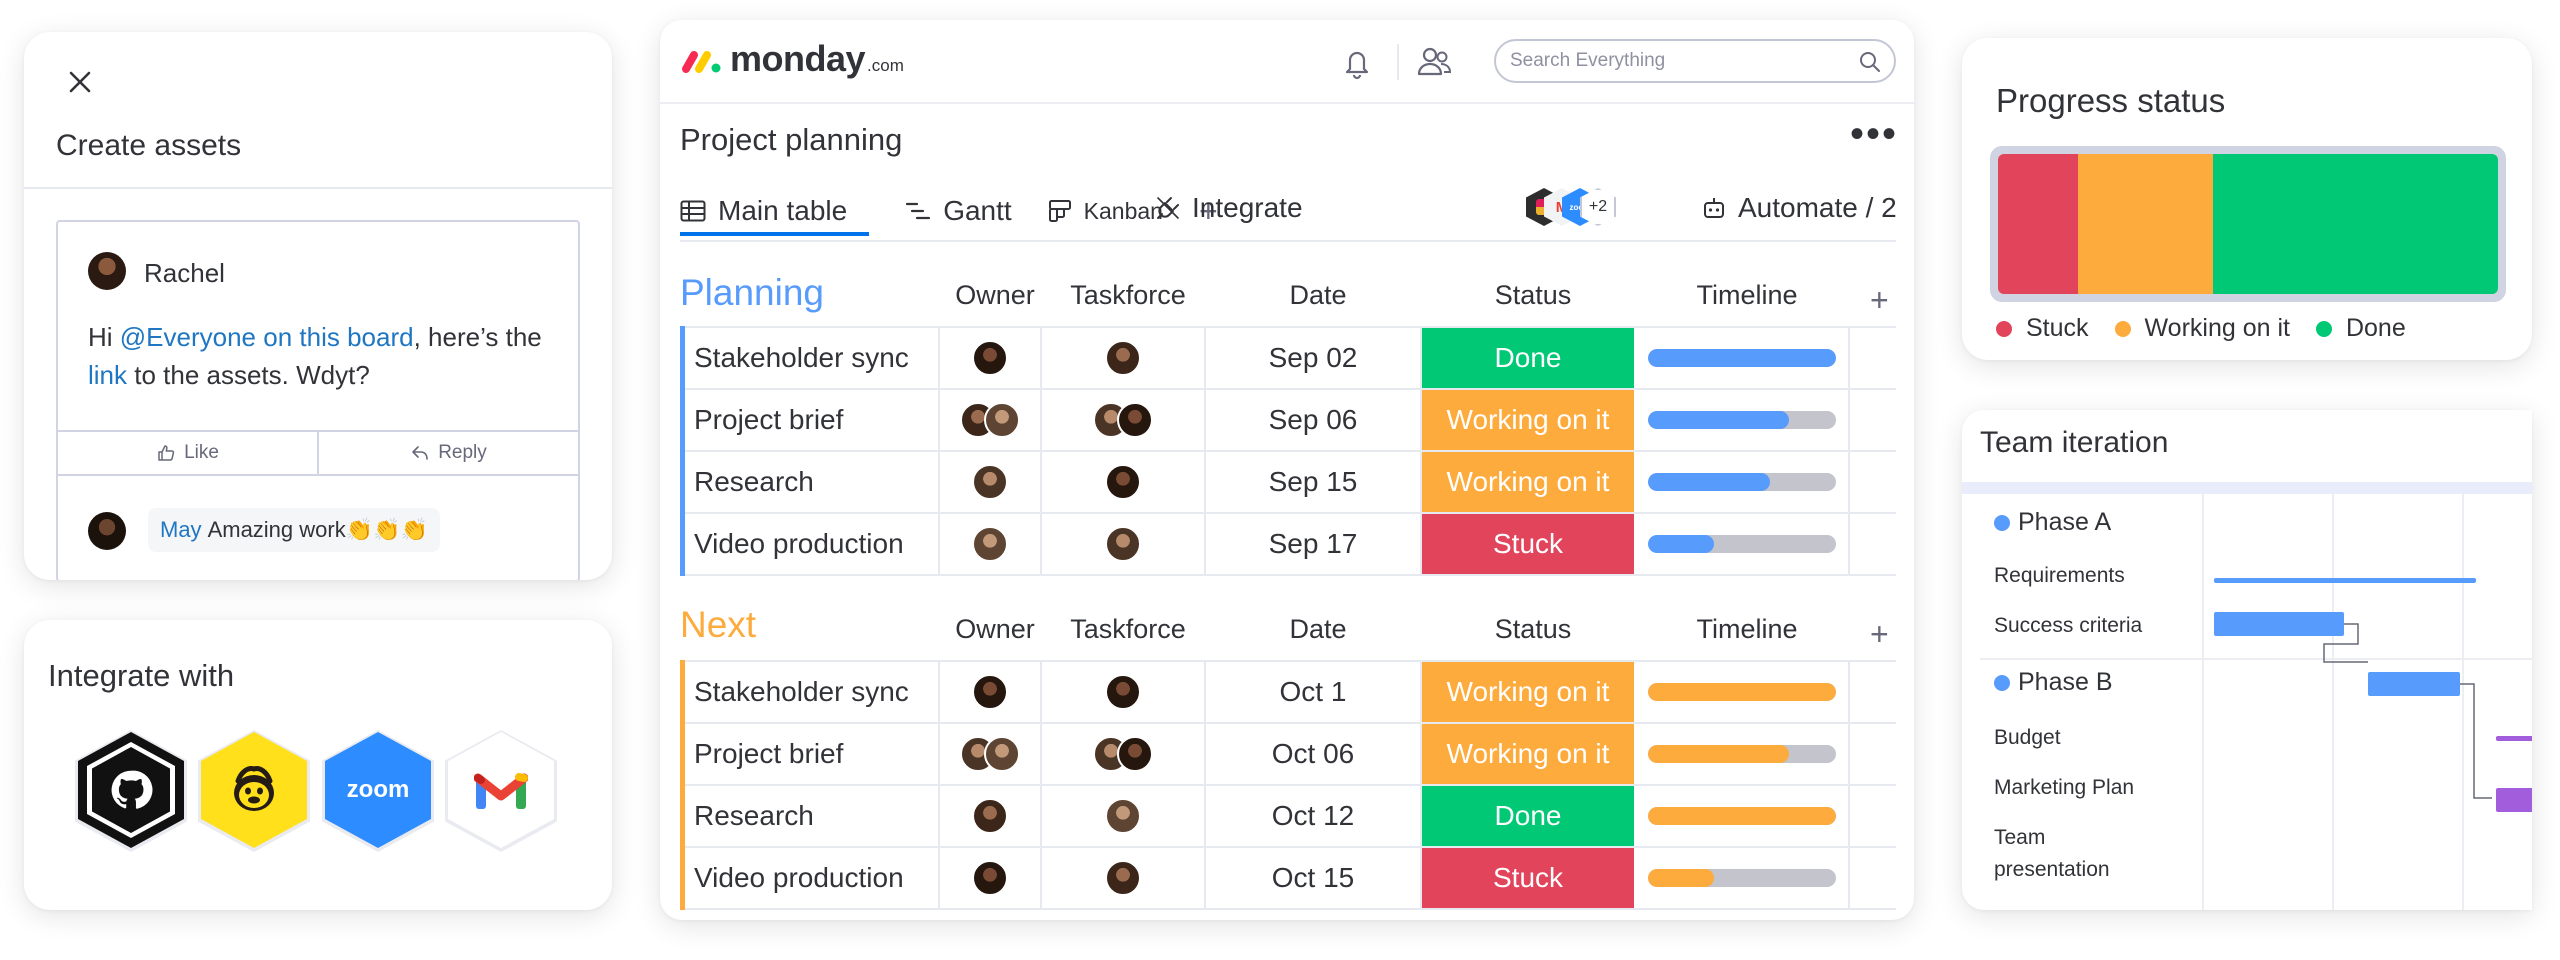 This screenshot has height=960, width=2560. What do you see at coordinates (107, 375) in the screenshot?
I see `assets-link: link` at bounding box center [107, 375].